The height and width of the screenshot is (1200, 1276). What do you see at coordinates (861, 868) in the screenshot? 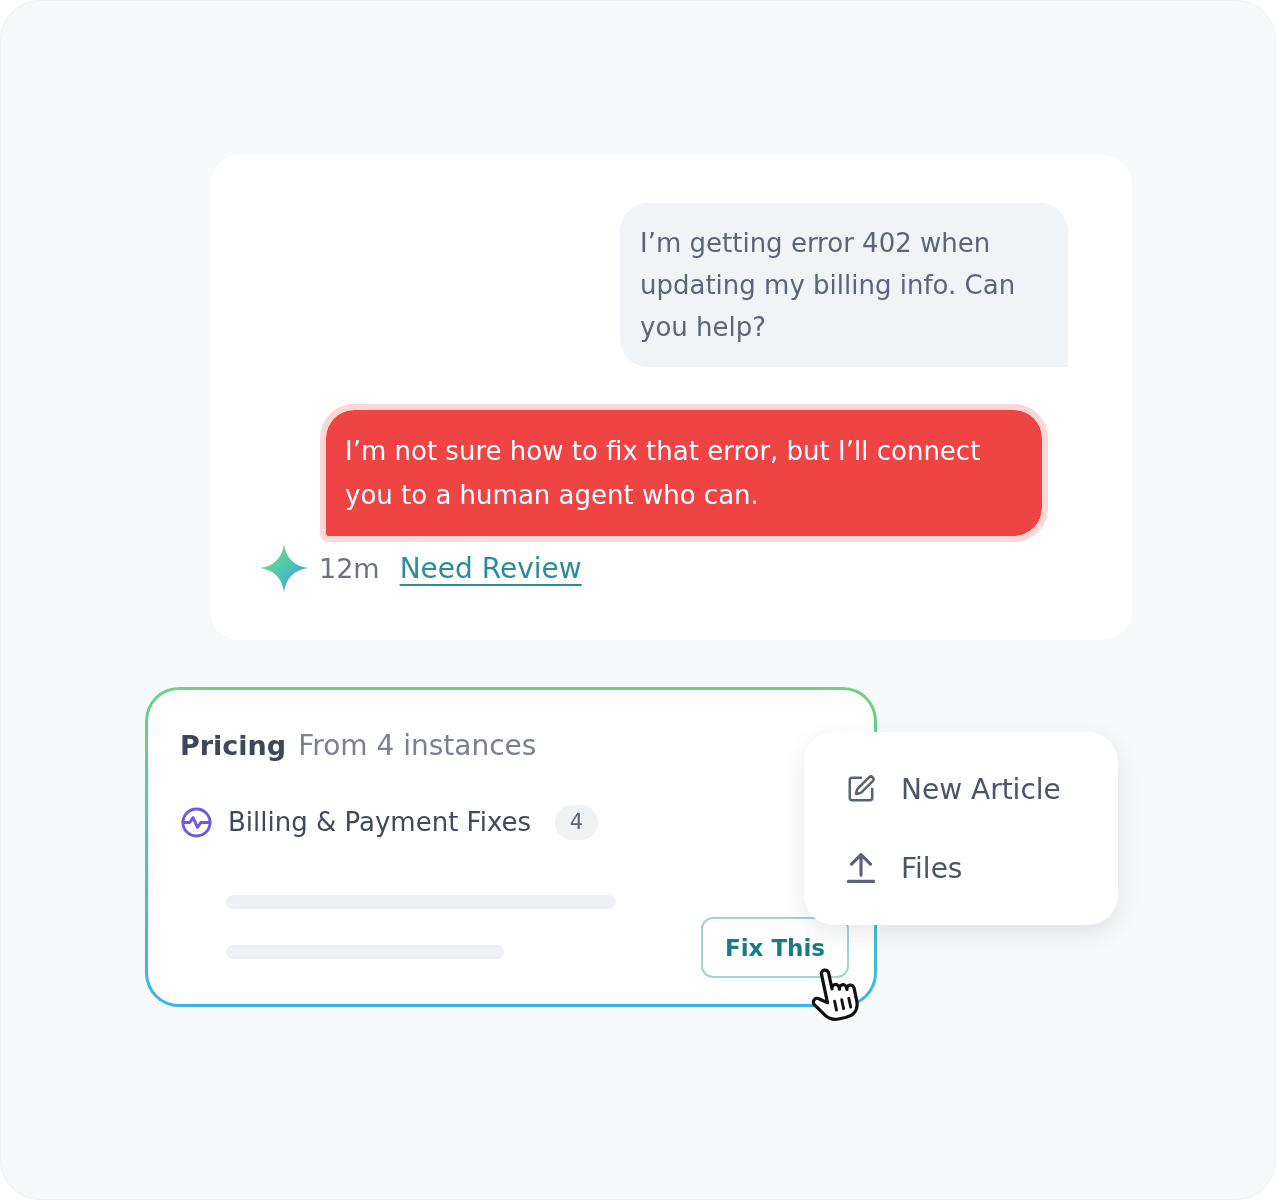
I see `upload-icon` at bounding box center [861, 868].